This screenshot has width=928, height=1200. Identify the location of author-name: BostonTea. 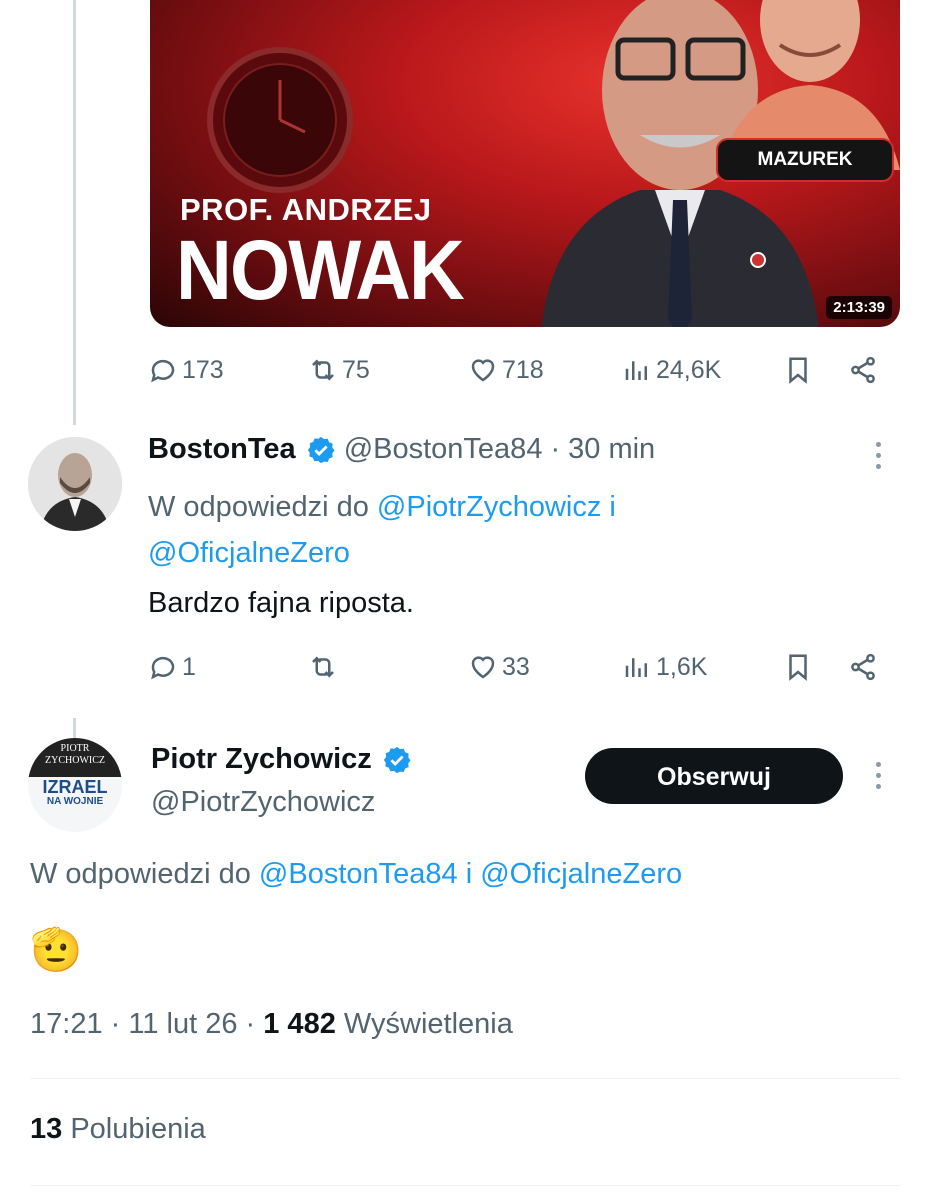
(222, 449).